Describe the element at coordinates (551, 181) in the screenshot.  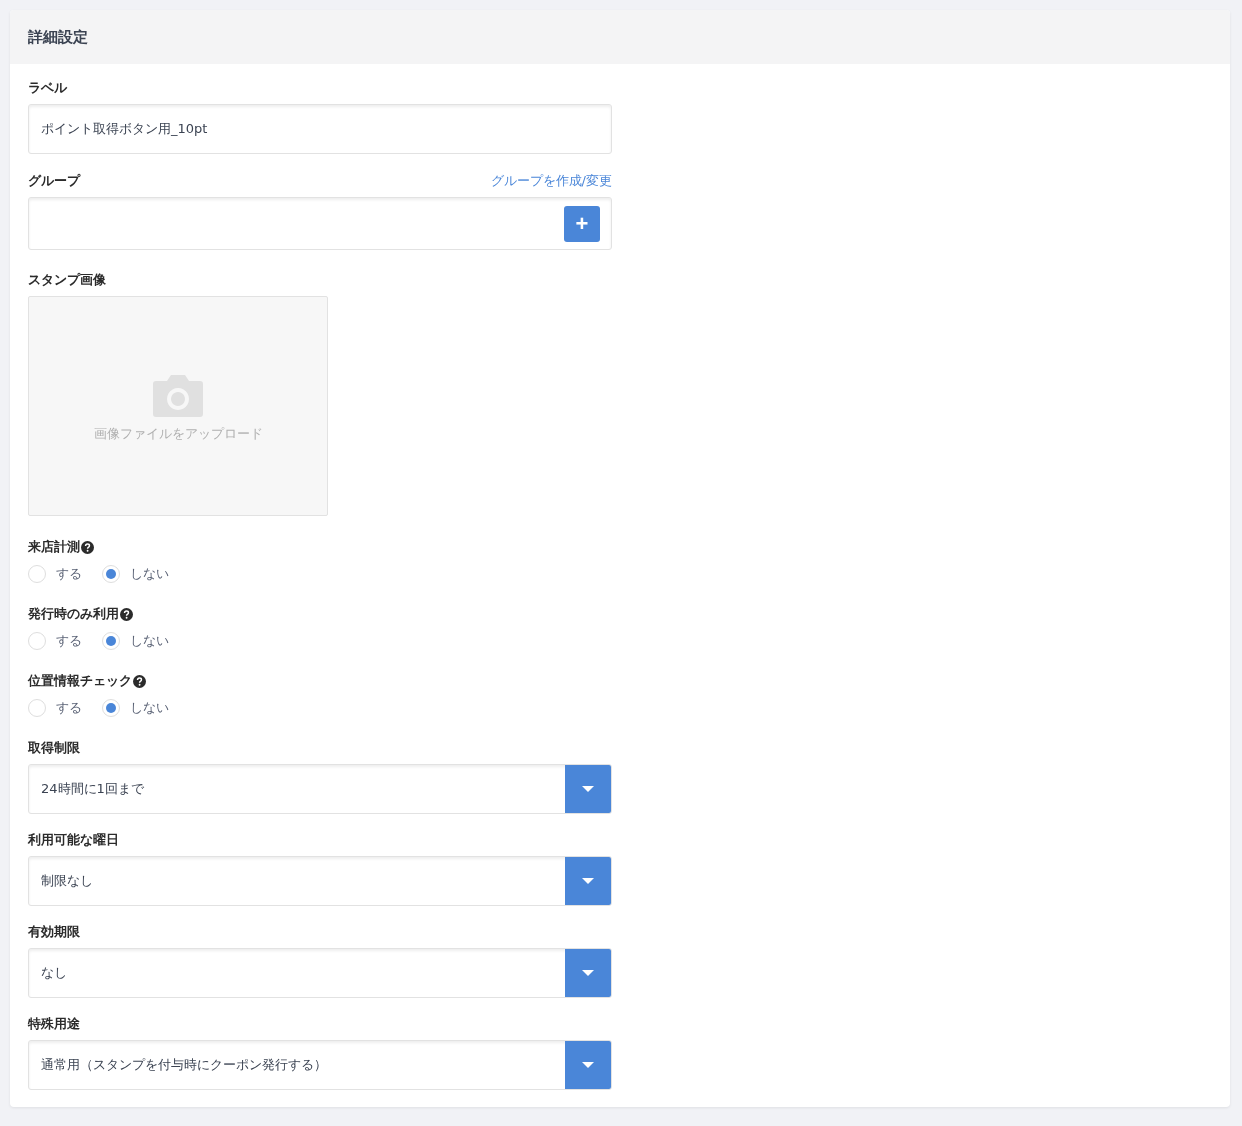
I see `create-group-link: グループを作成/変更` at that location.